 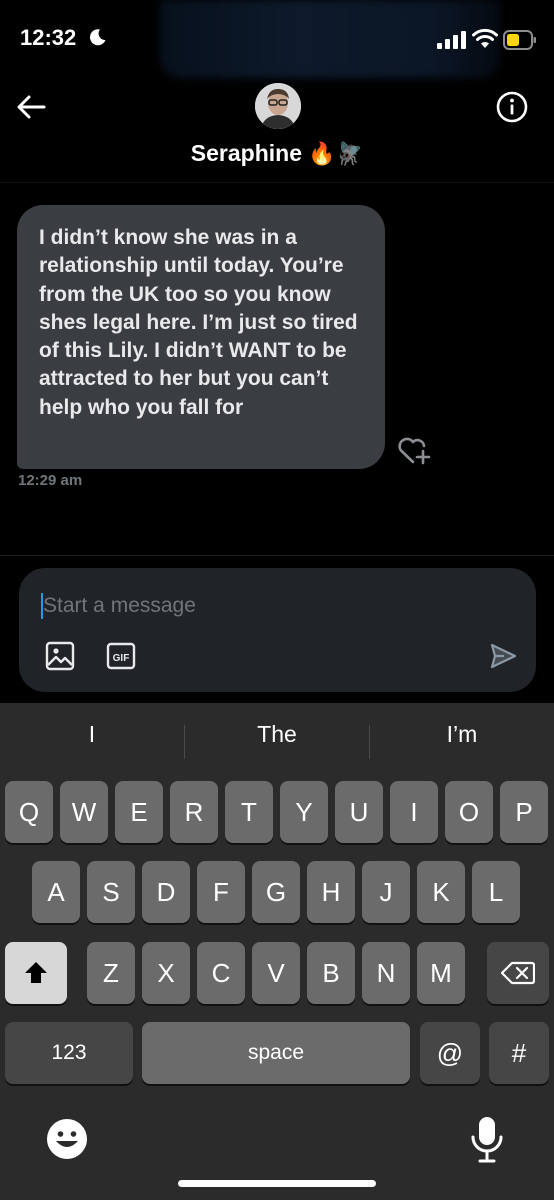 I want to click on moon-icon, so click(x=97, y=37).